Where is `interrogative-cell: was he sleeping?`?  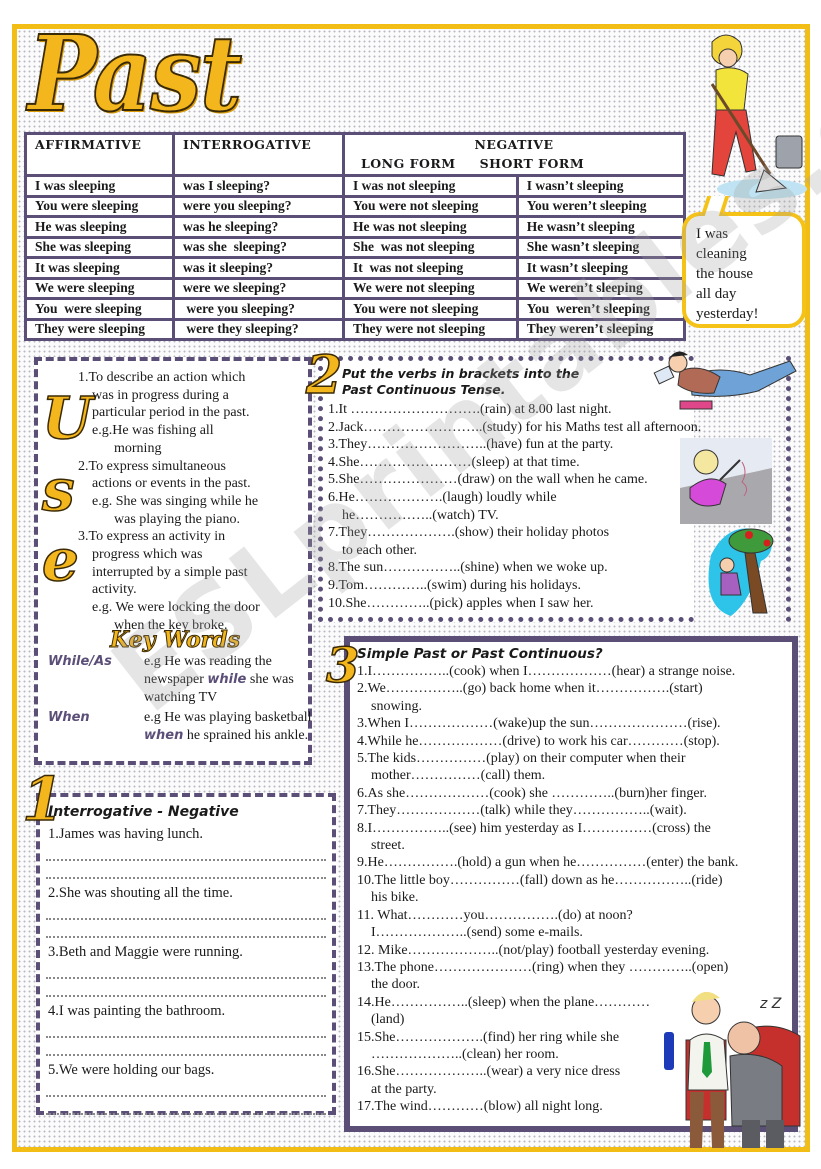
interrogative-cell: was he sleeping? is located at coordinates (258, 227).